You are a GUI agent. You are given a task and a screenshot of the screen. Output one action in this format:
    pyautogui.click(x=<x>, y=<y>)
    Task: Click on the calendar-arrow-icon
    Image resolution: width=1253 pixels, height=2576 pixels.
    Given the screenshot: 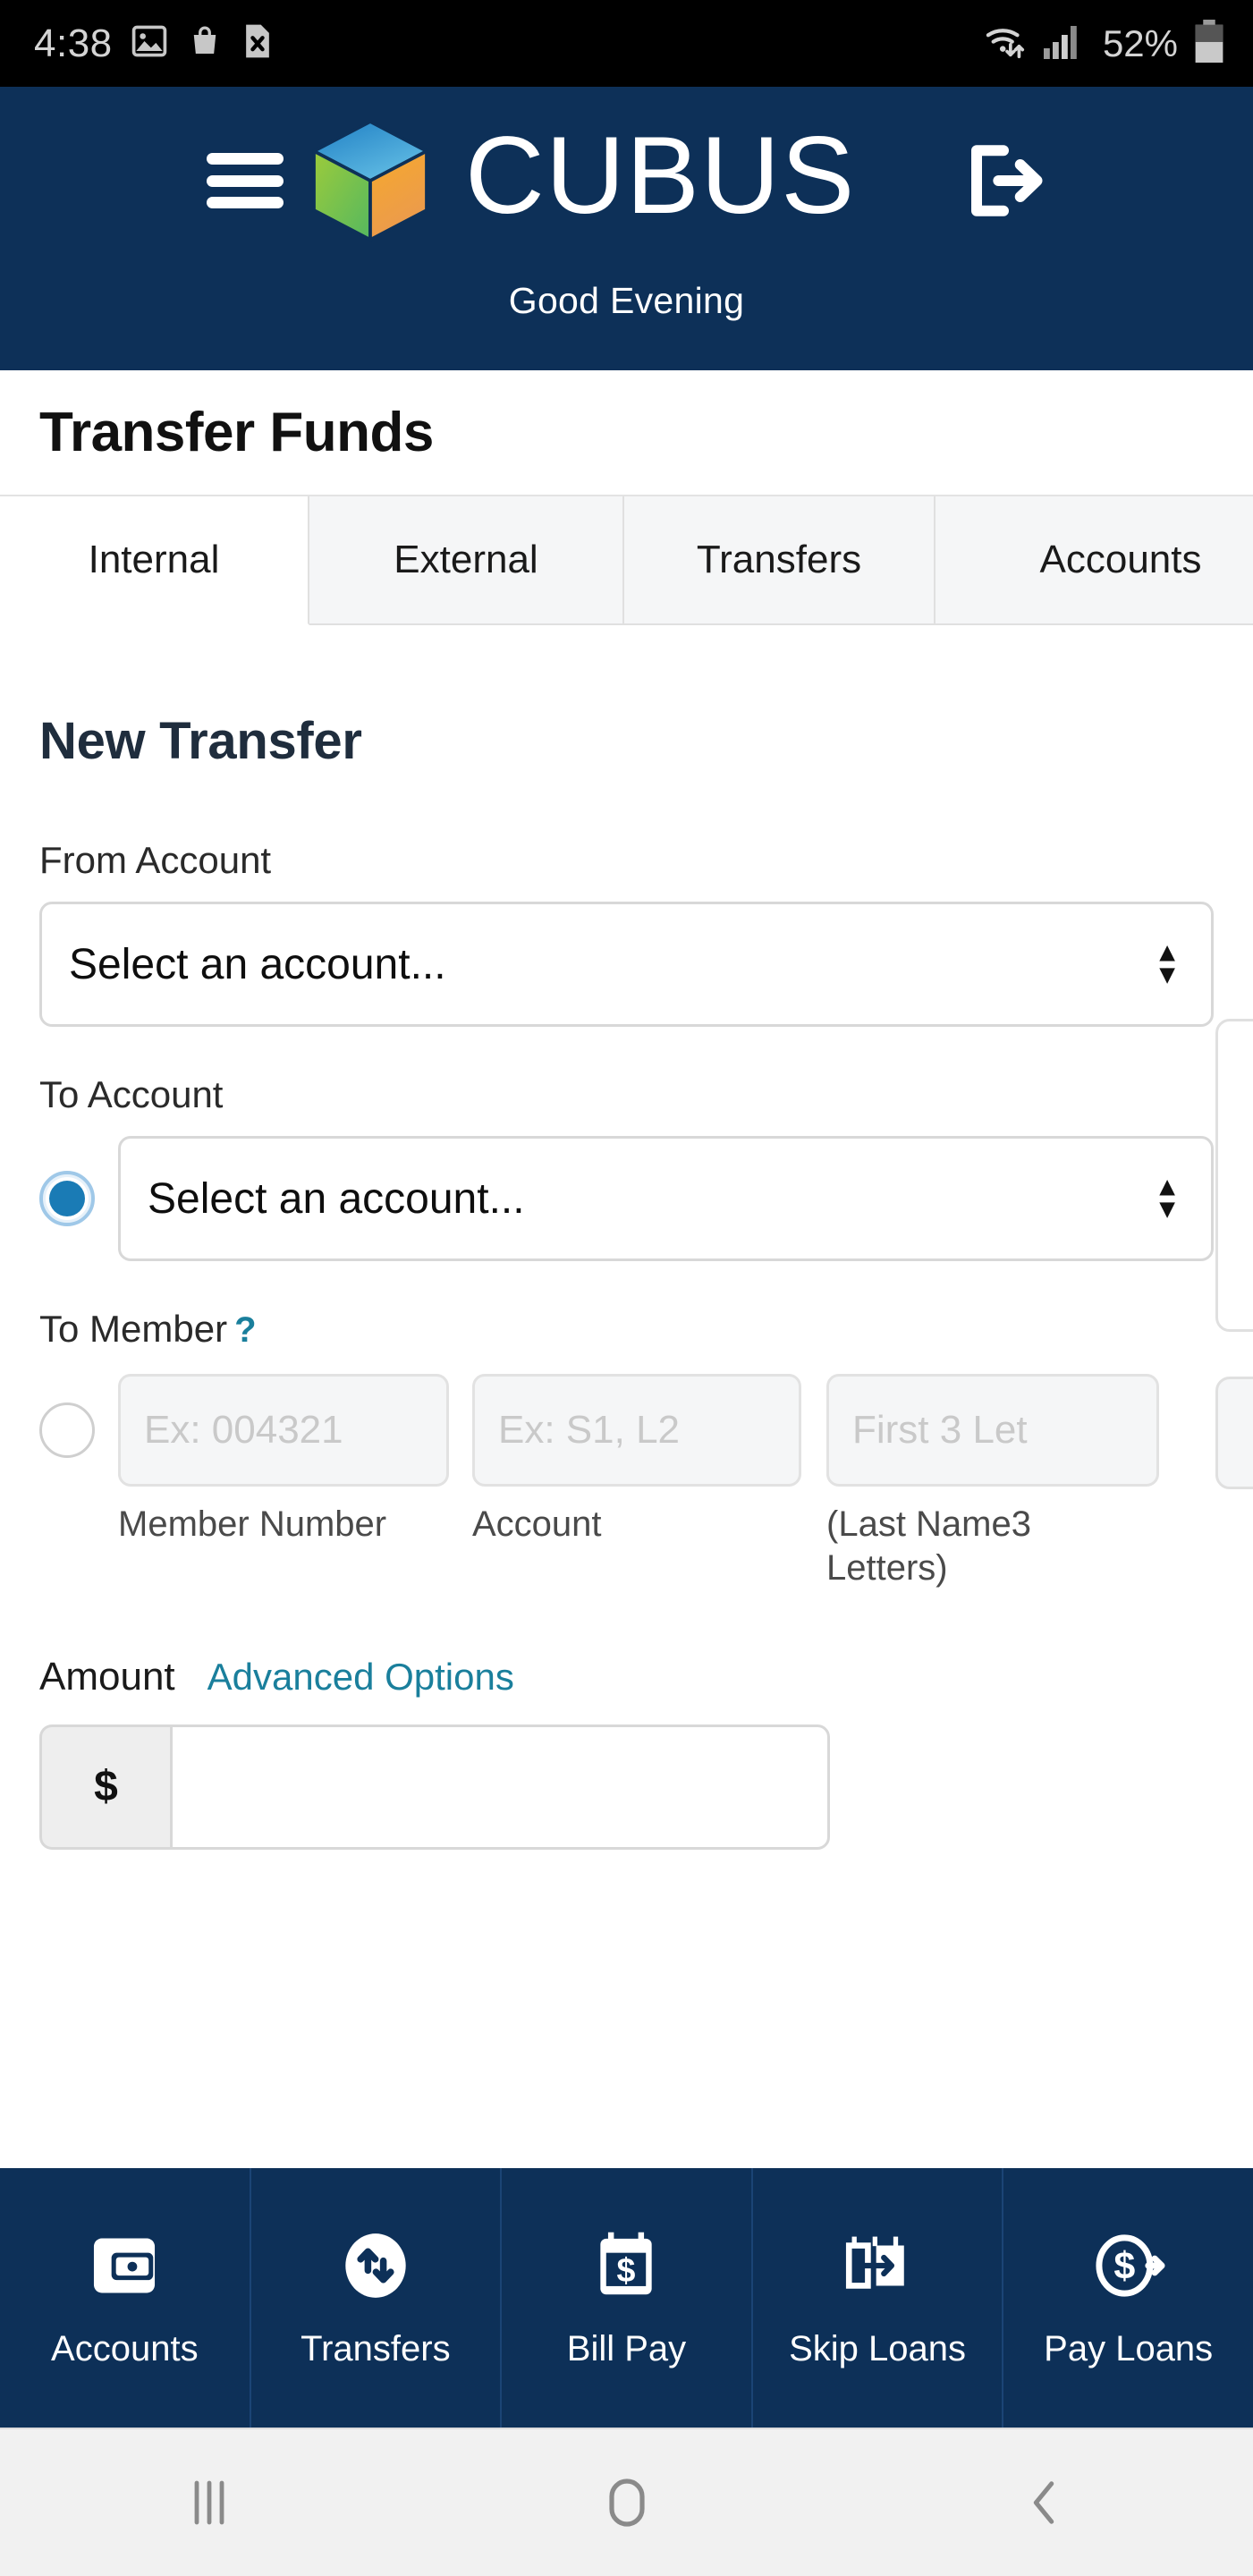 What is the action you would take?
    pyautogui.click(x=877, y=2265)
    